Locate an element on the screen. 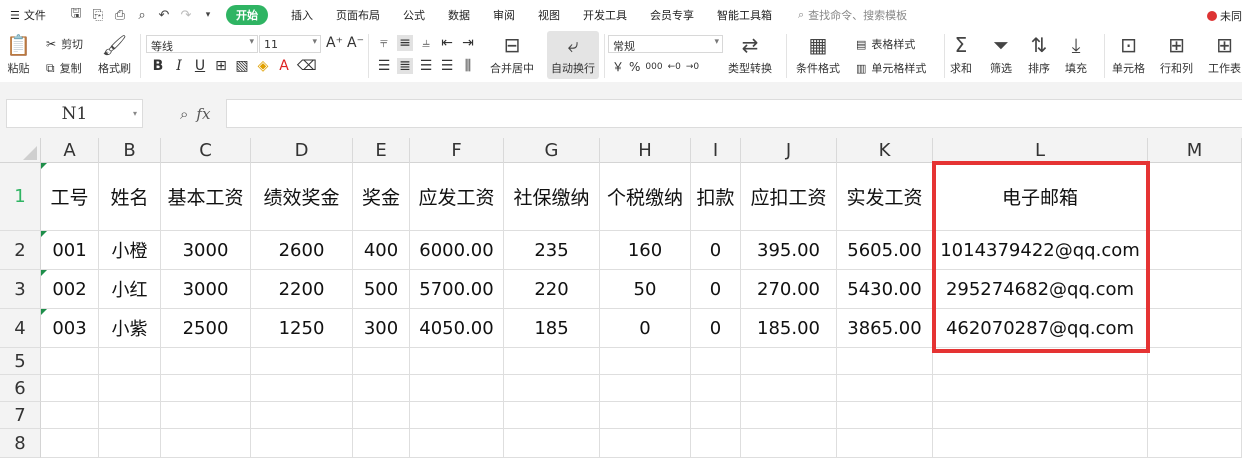 Image resolution: width=1242 pixels, height=464 pixels. font-color-icon: A is located at coordinates (284, 66).